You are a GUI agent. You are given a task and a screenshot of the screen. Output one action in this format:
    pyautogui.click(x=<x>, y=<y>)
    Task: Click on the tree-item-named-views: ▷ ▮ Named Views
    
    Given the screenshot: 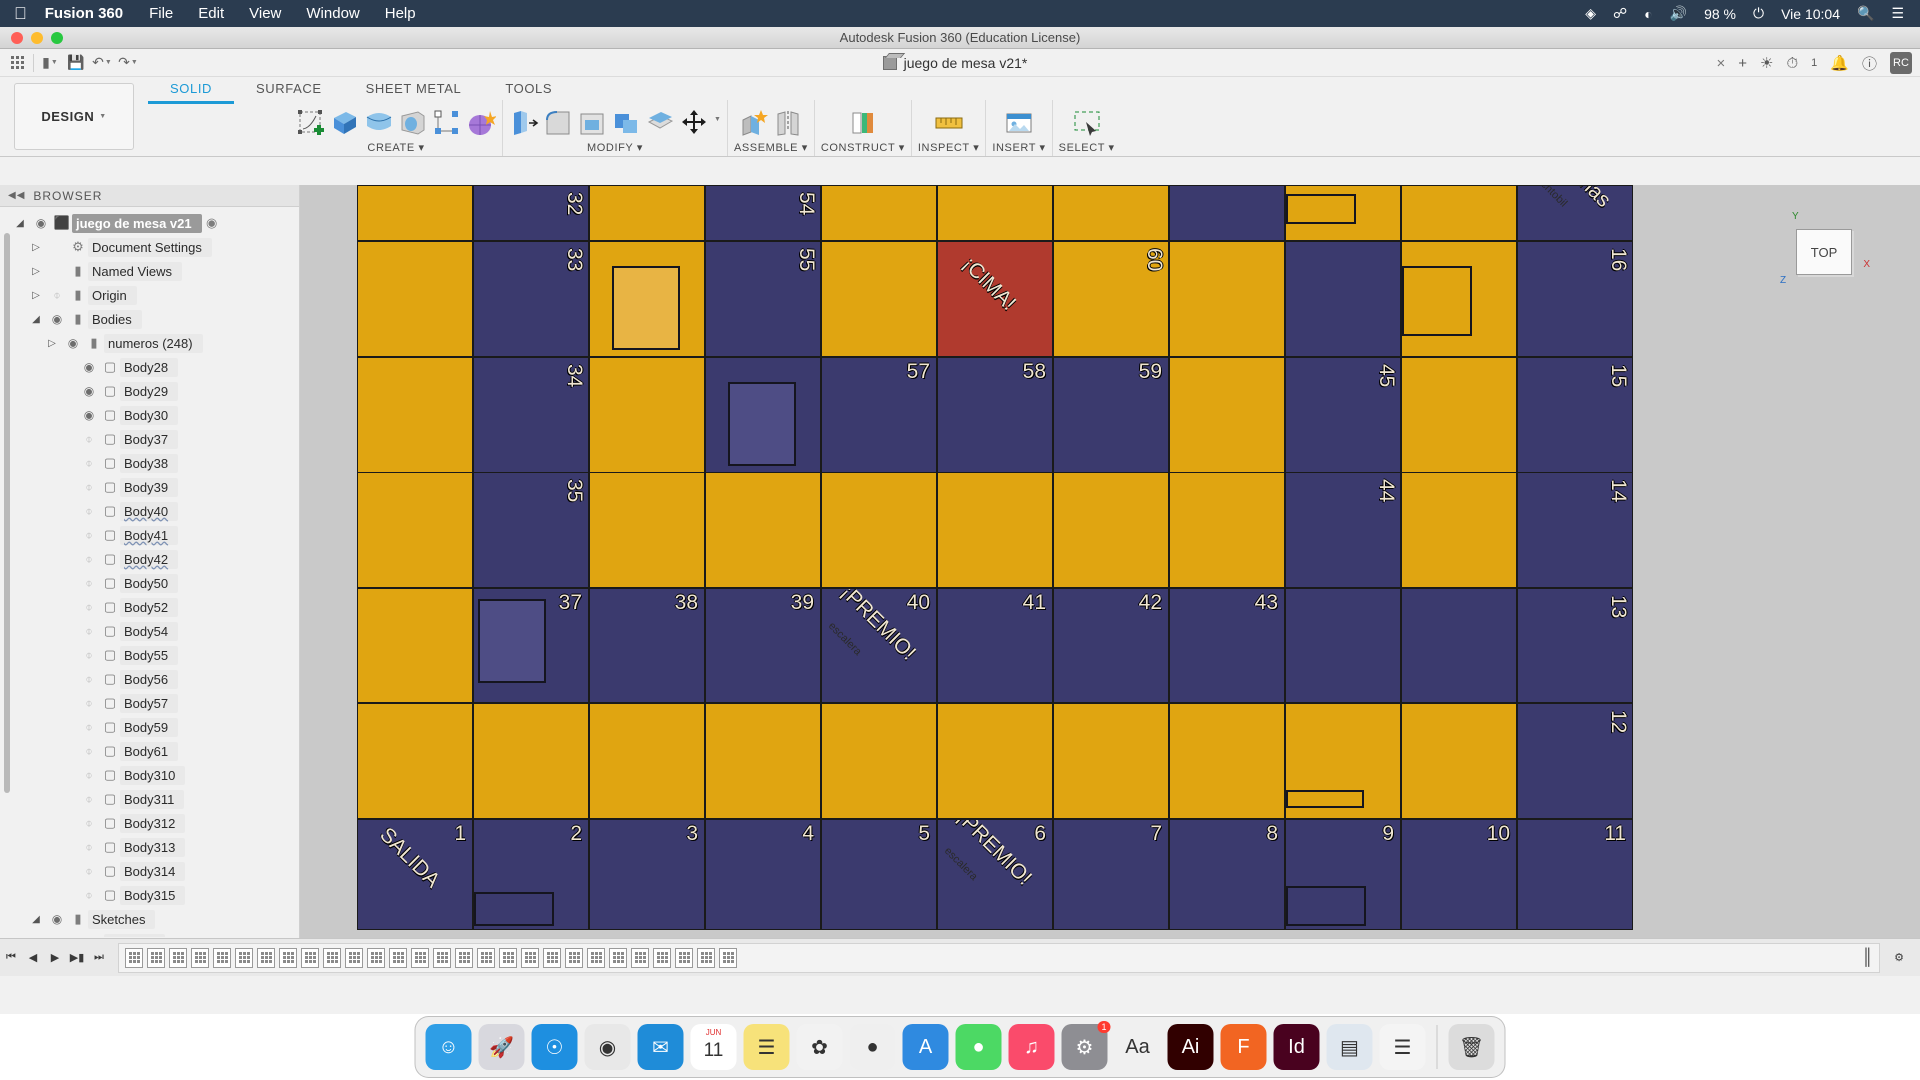 What is the action you would take?
    pyautogui.click(x=149, y=271)
    